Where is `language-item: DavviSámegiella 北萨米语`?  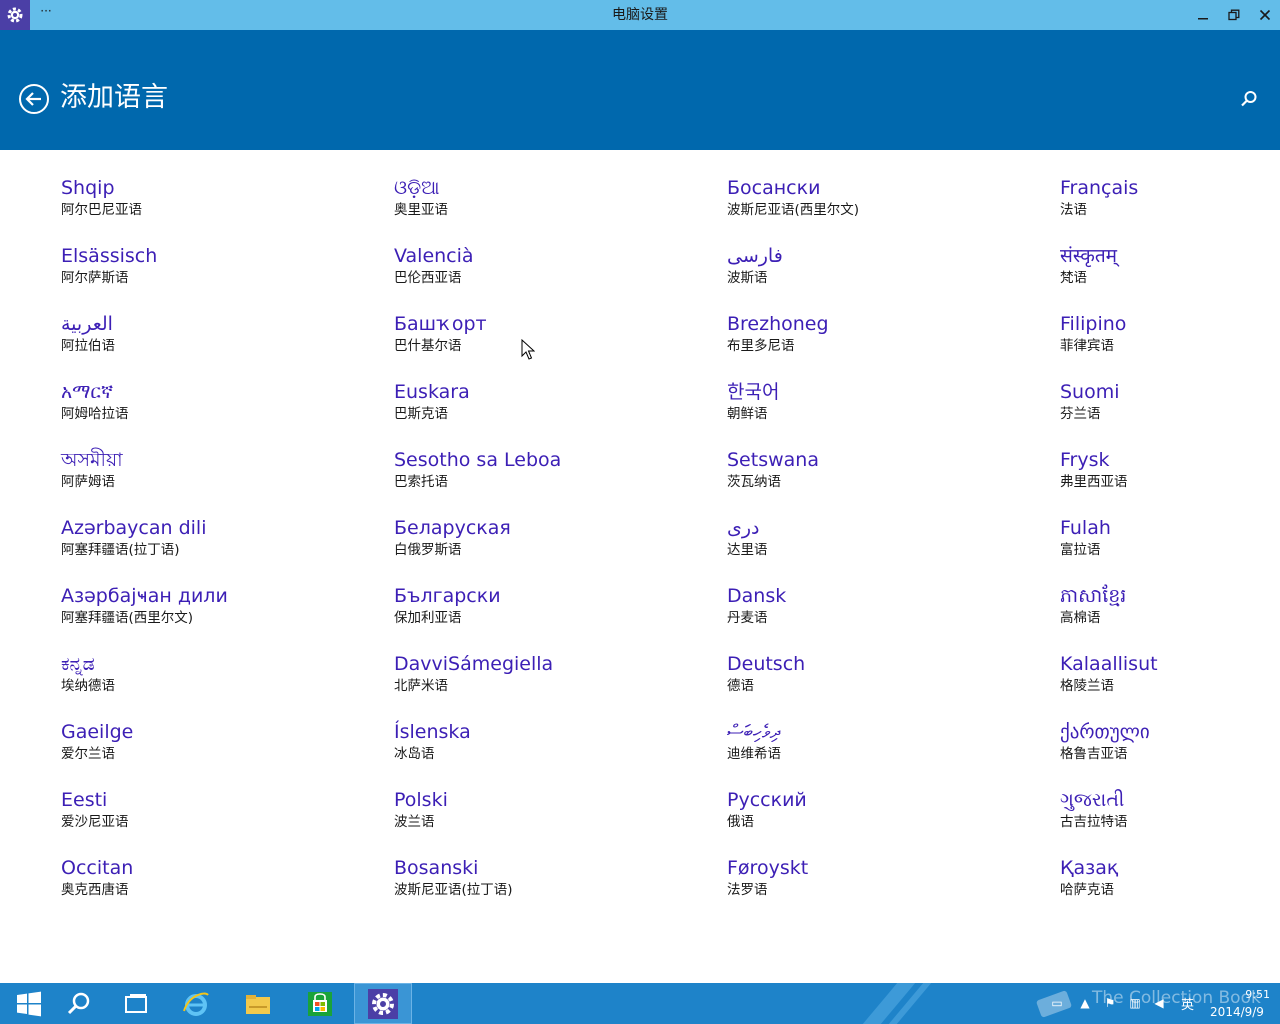 language-item: DavviSámegiella 北萨米语 is located at coordinates (554, 686).